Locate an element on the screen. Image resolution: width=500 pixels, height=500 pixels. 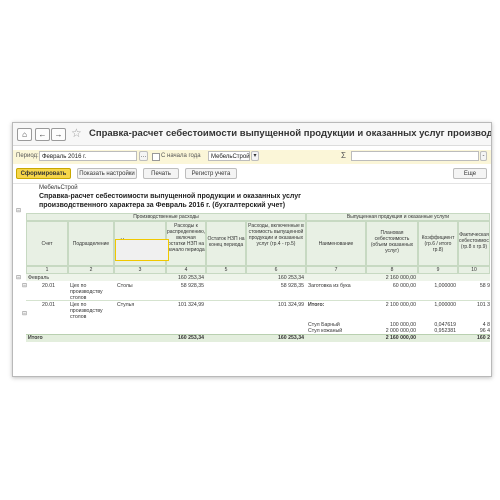
row-february-col8: 2 160 000,00 is located at coordinates (400, 278).